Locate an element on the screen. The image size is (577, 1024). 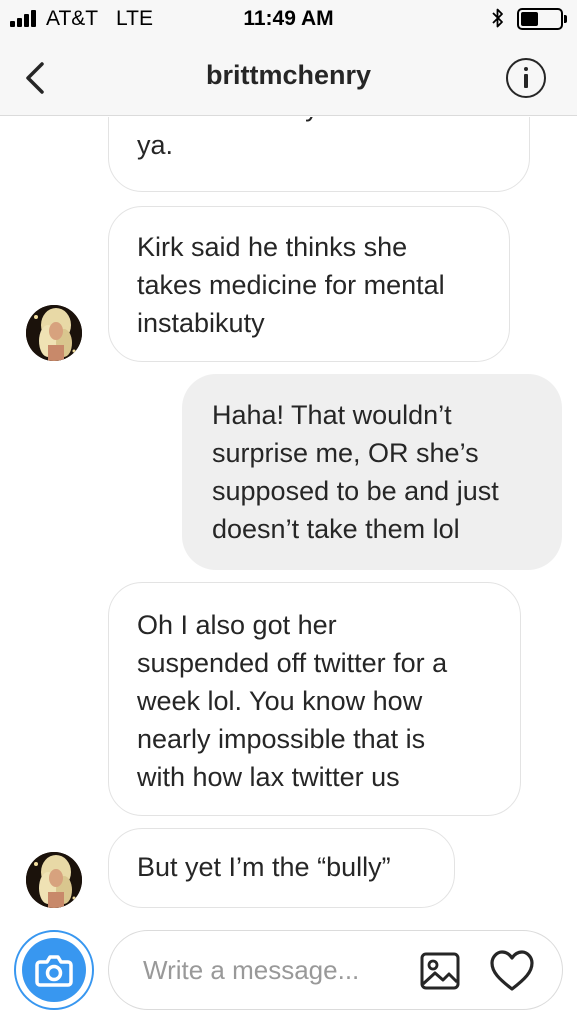
camera-icon is located at coordinates (54, 971).